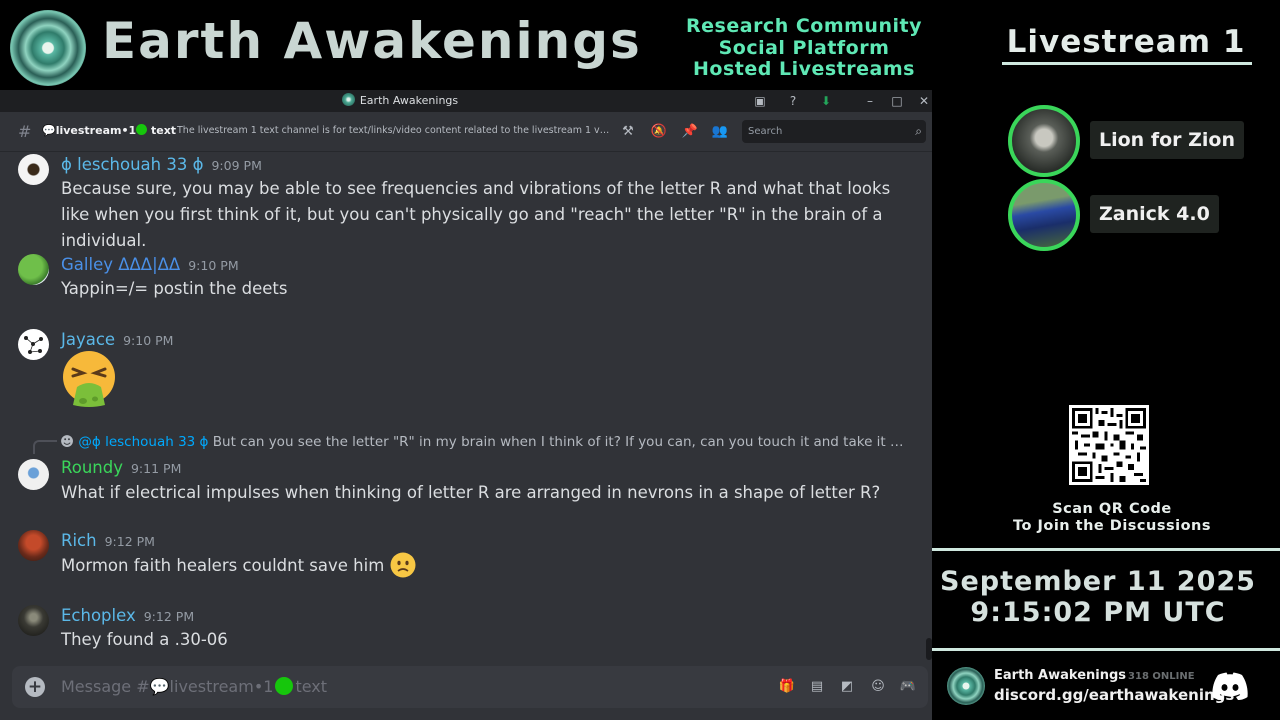 The image size is (1280, 720). Describe the element at coordinates (918, 131) in the screenshot. I see `search-icon: ⌕` at that location.